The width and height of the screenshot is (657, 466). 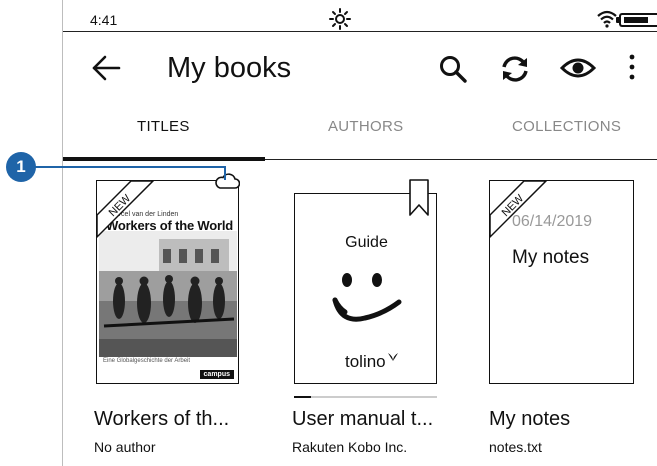 What do you see at coordinates (147, 361) in the screenshot?
I see `cover-subtitle: Eine Globalgeschichte der Arbeit` at bounding box center [147, 361].